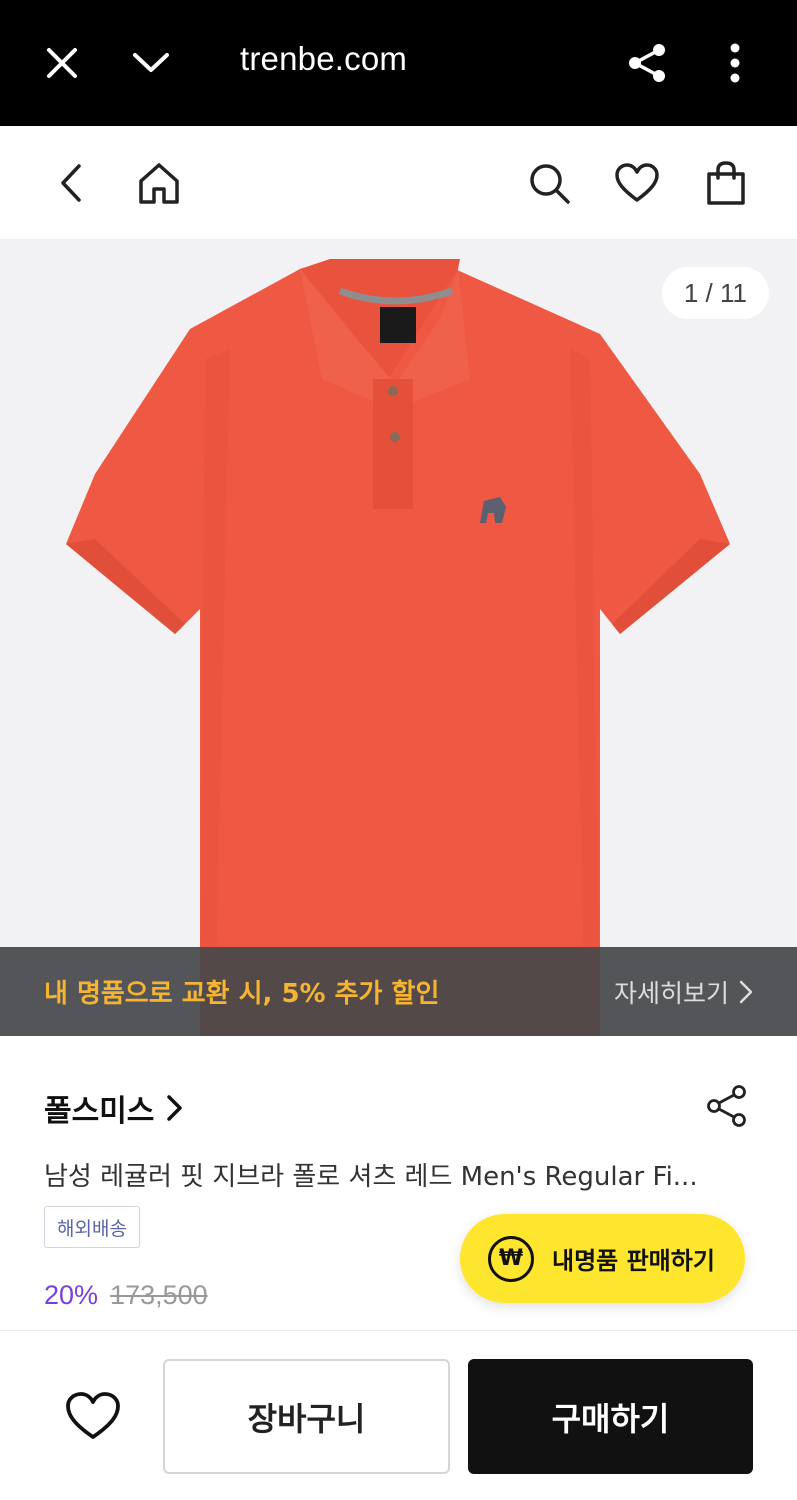 This screenshot has width=797, height=1500. What do you see at coordinates (633, 1261) in the screenshot?
I see `sell-button-label: 내명품 판매하기` at bounding box center [633, 1261].